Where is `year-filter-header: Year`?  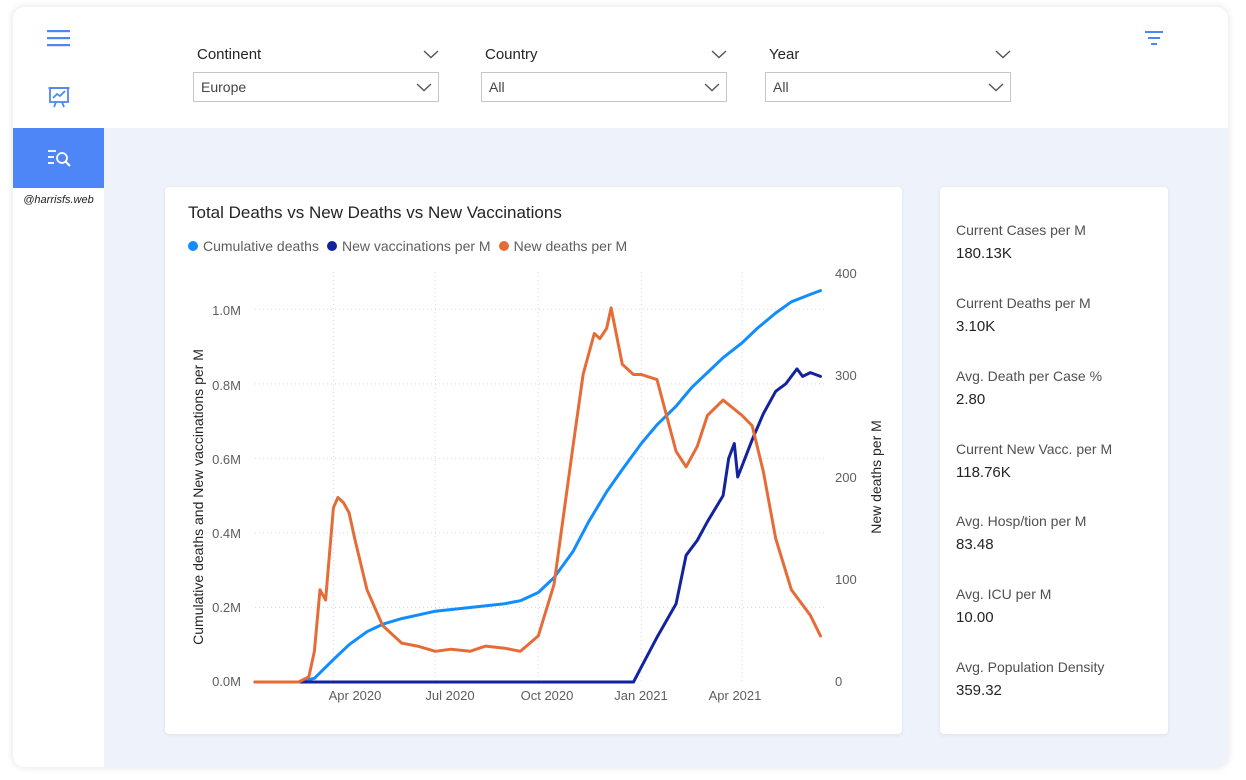 year-filter-header: Year is located at coordinates (888, 54).